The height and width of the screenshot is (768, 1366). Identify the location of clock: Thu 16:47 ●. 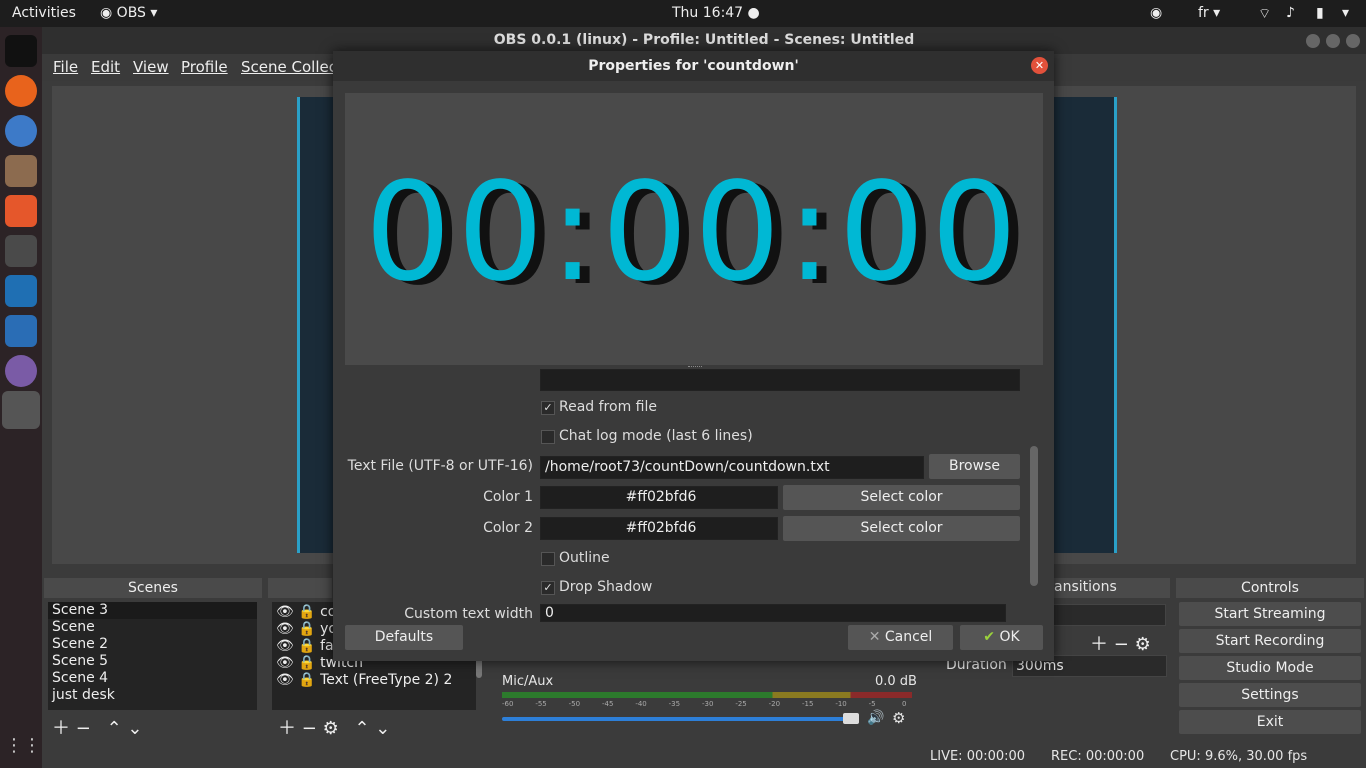
(716, 13).